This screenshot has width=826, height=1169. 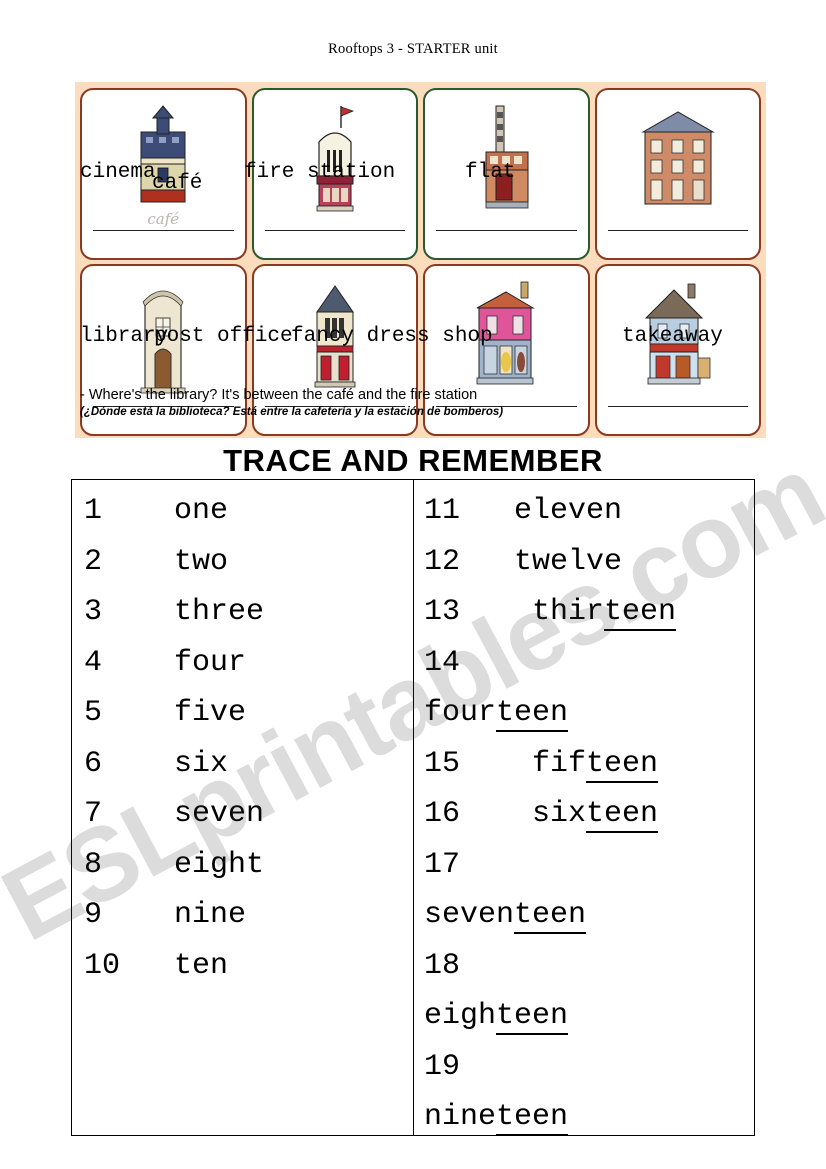 I want to click on number-row: 12 twelve, so click(x=585, y=562).